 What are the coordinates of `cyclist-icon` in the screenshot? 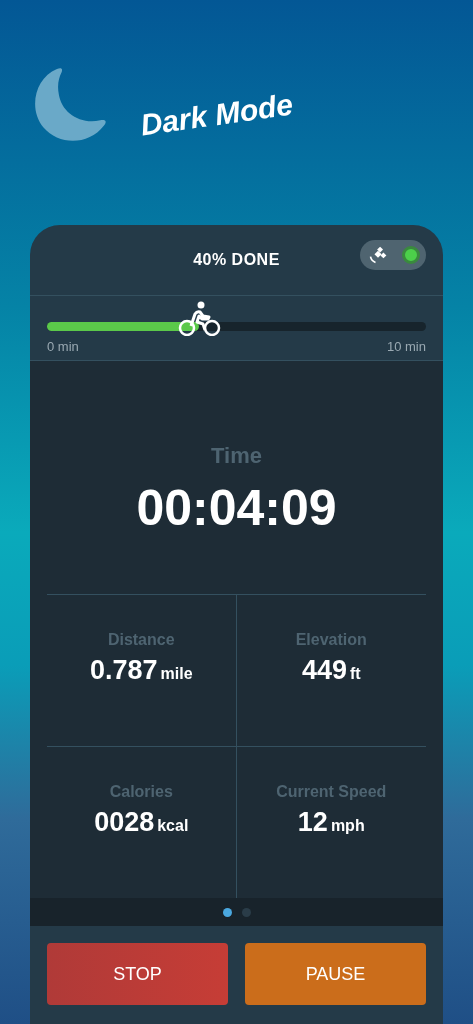 It's located at (198, 318).